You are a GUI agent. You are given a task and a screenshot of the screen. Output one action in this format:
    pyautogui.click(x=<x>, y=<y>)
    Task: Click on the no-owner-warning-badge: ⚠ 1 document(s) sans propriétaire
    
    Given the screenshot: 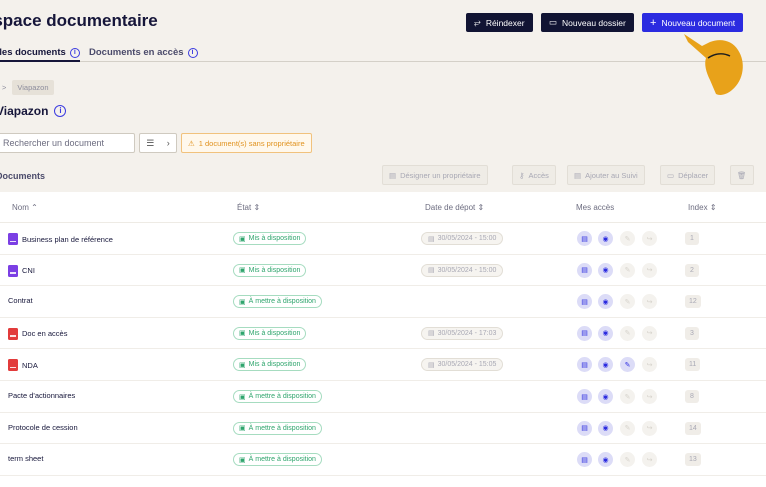 What is the action you would take?
    pyautogui.click(x=246, y=143)
    